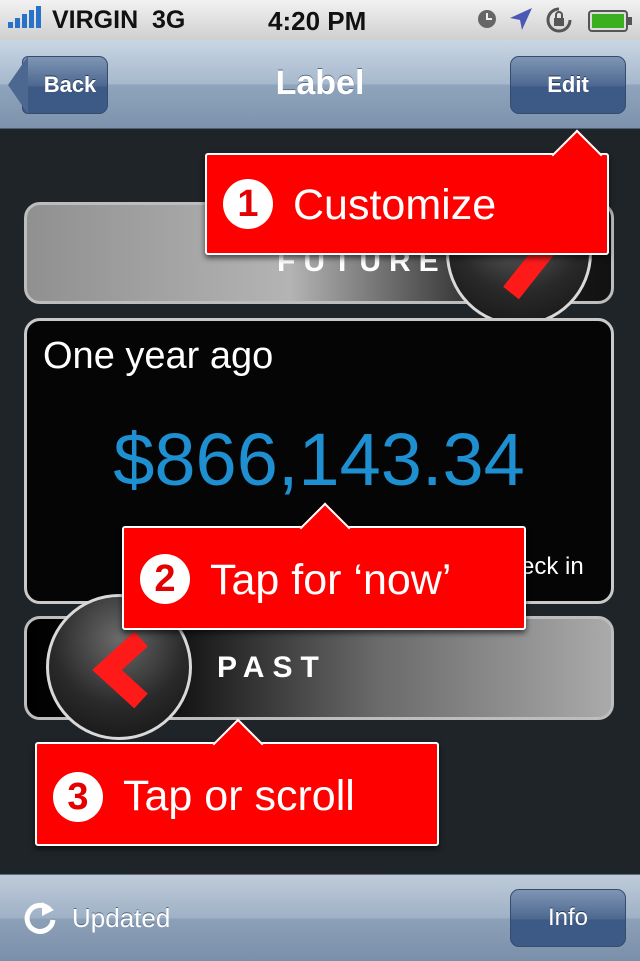 The height and width of the screenshot is (961, 640). I want to click on status-time: 4:20 PM, so click(317, 21).